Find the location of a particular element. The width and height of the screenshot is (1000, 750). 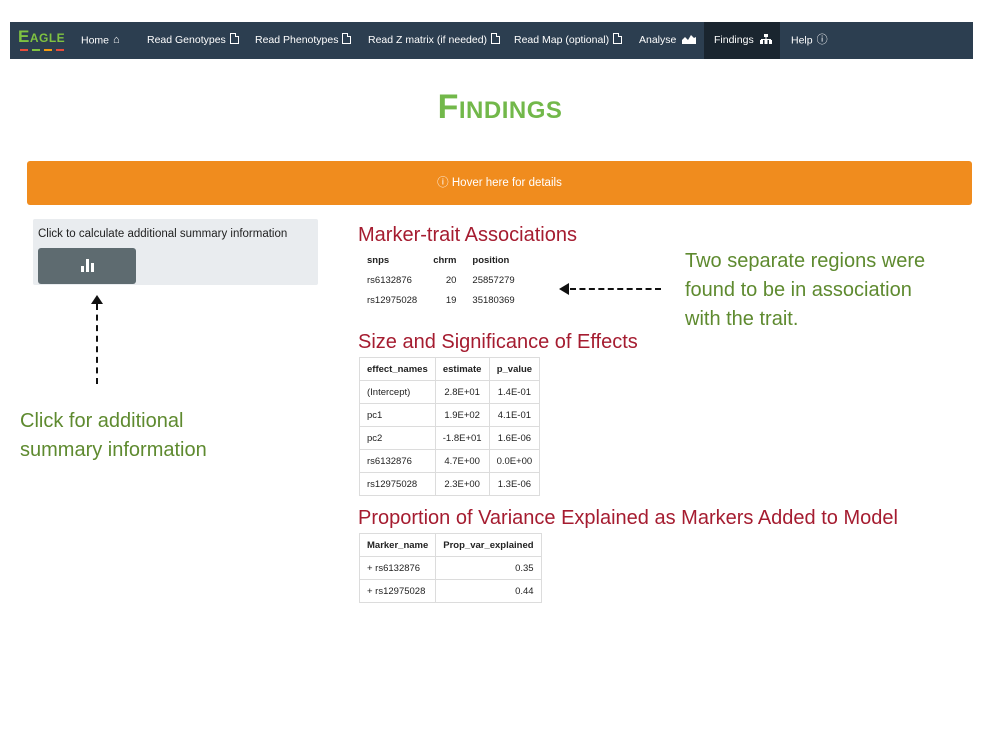

table-header-row: snps chrm position is located at coordinates (441, 260).